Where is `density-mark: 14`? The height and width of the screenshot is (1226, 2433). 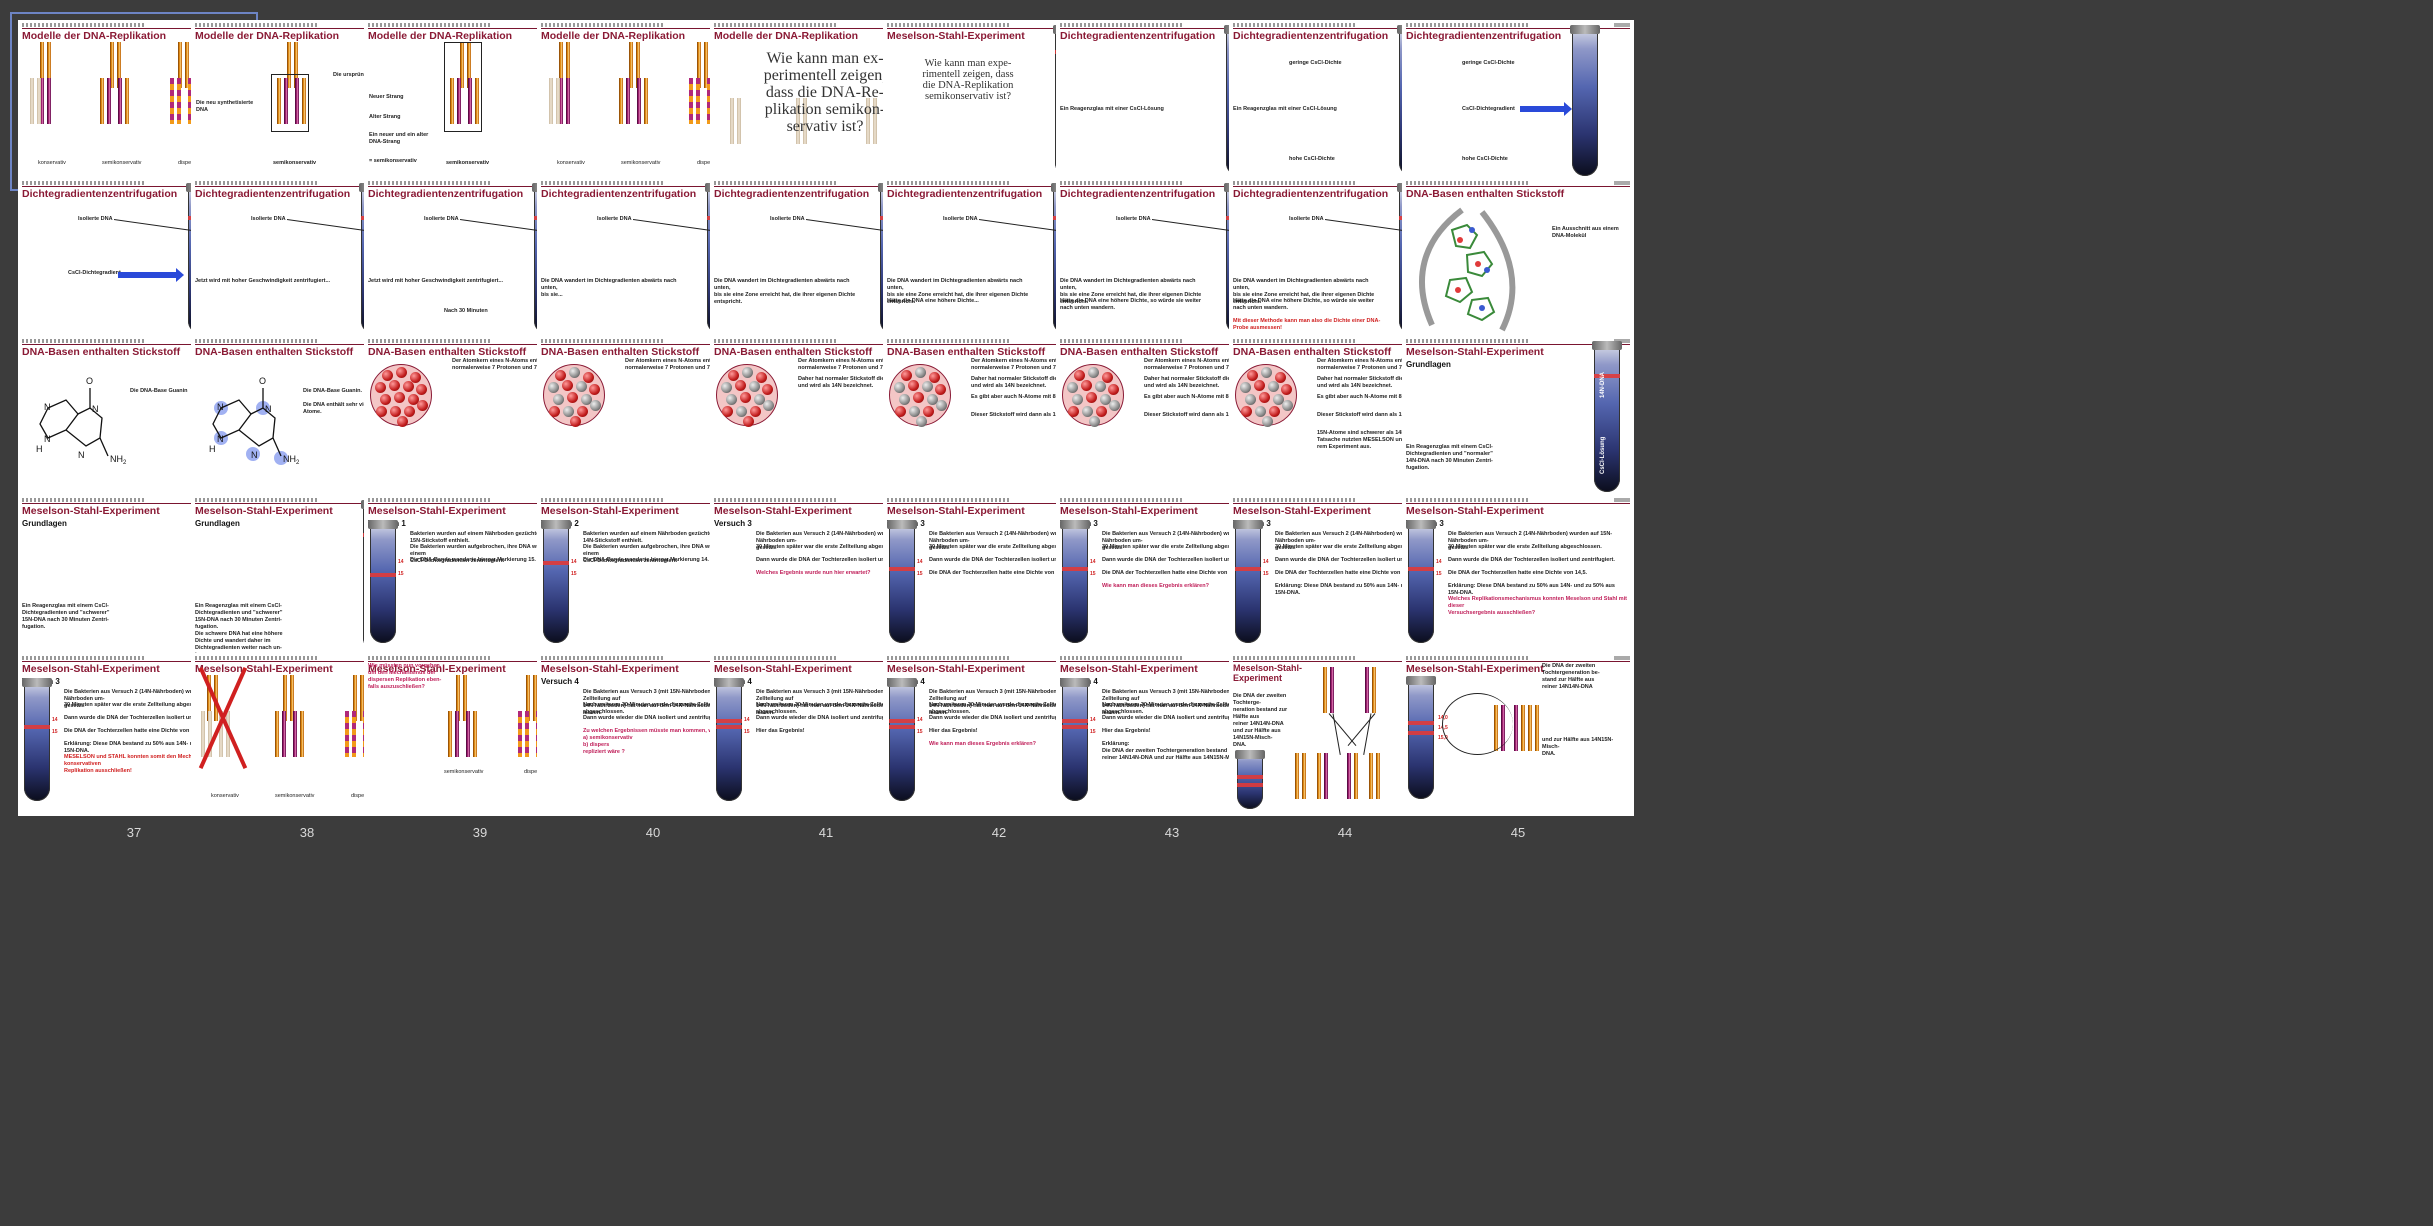 density-mark: 14 is located at coordinates (1093, 562).